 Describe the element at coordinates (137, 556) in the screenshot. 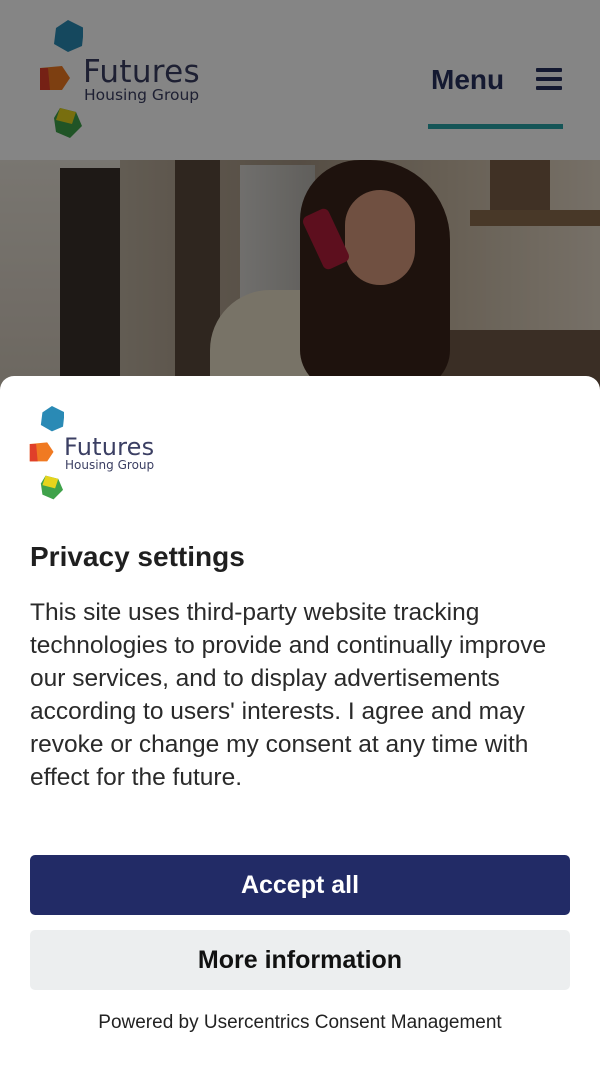

I see `privacy-settings-title: Privacy settings` at that location.